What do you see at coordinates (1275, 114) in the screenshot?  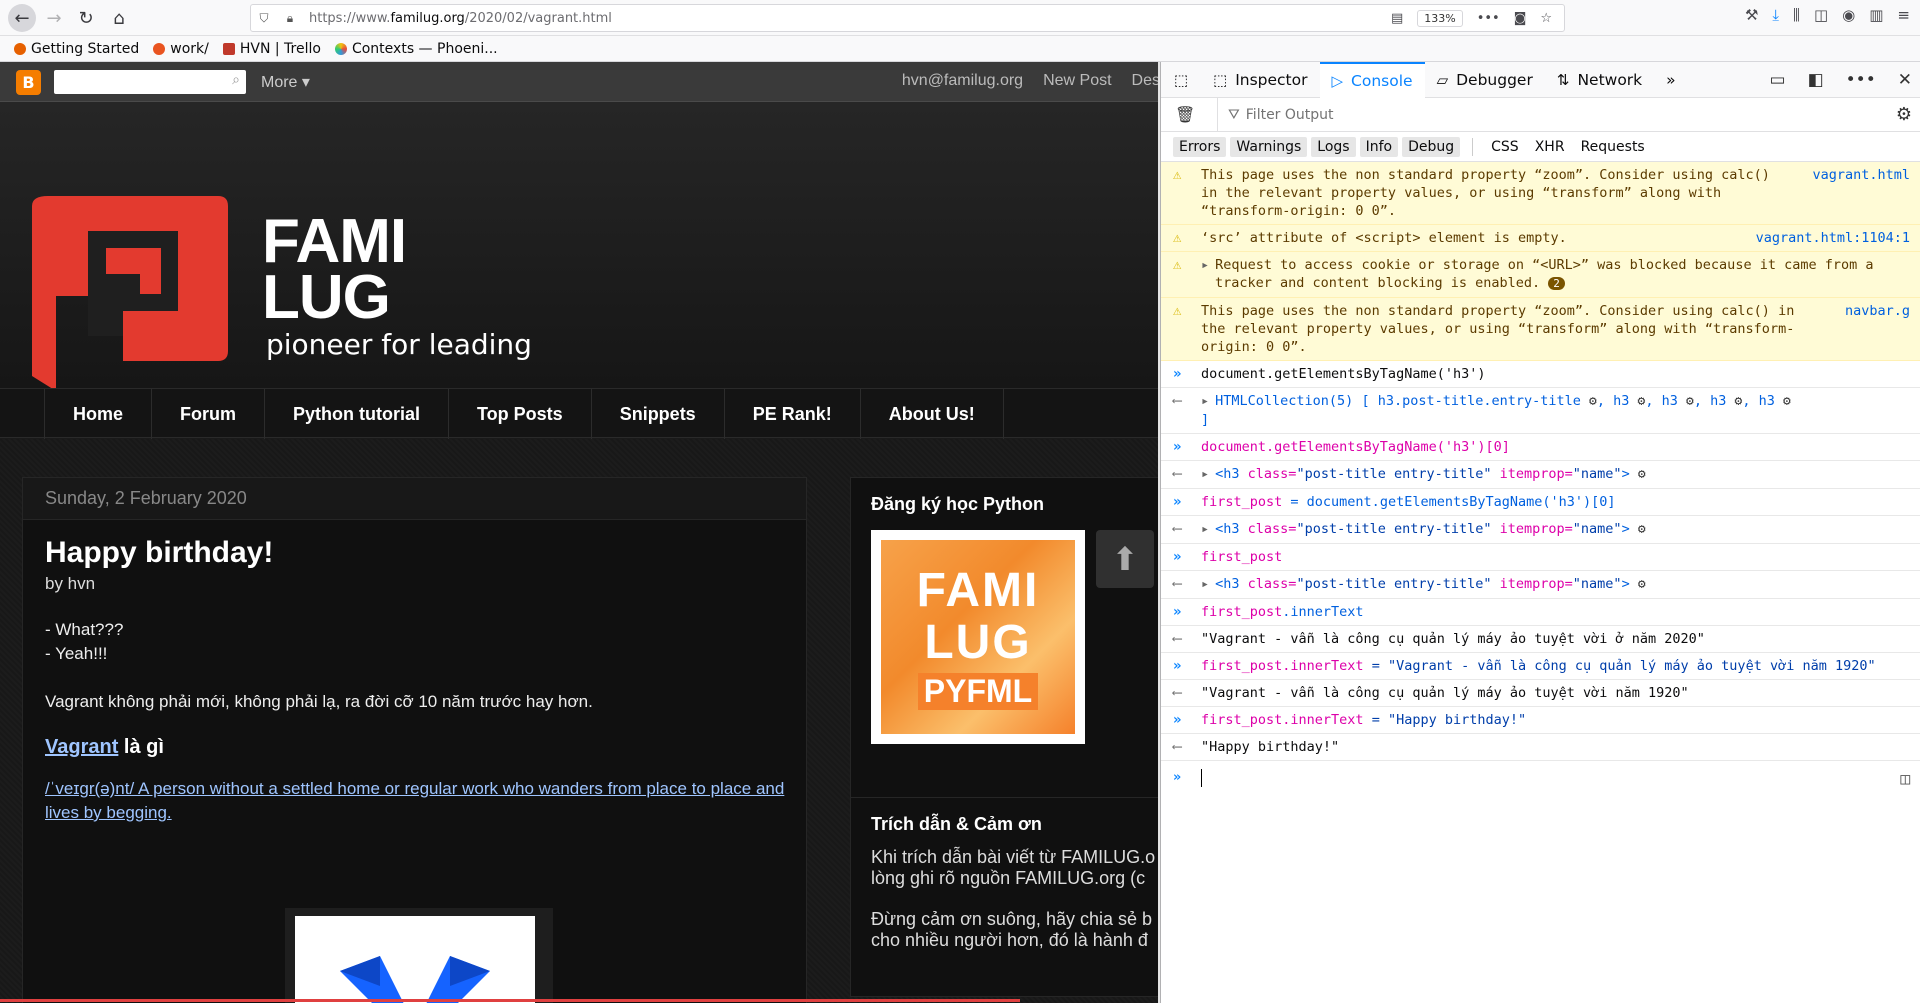 I see `filter-output-input: ⛛ Filter Output` at bounding box center [1275, 114].